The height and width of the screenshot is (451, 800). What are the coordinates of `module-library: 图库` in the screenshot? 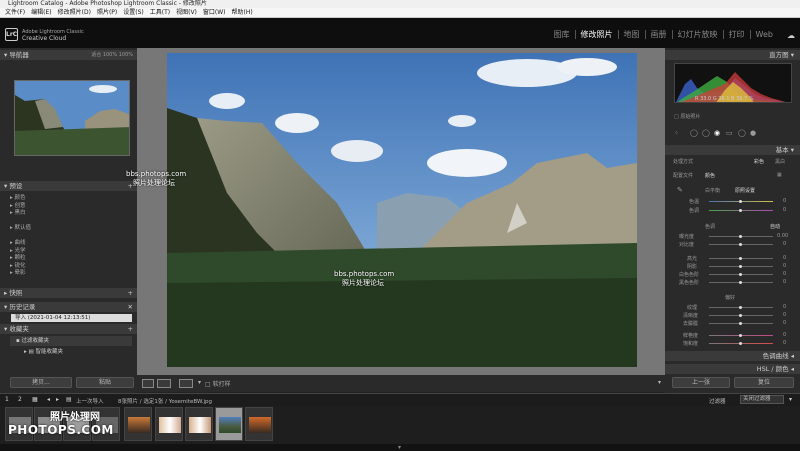 It's located at (562, 34).